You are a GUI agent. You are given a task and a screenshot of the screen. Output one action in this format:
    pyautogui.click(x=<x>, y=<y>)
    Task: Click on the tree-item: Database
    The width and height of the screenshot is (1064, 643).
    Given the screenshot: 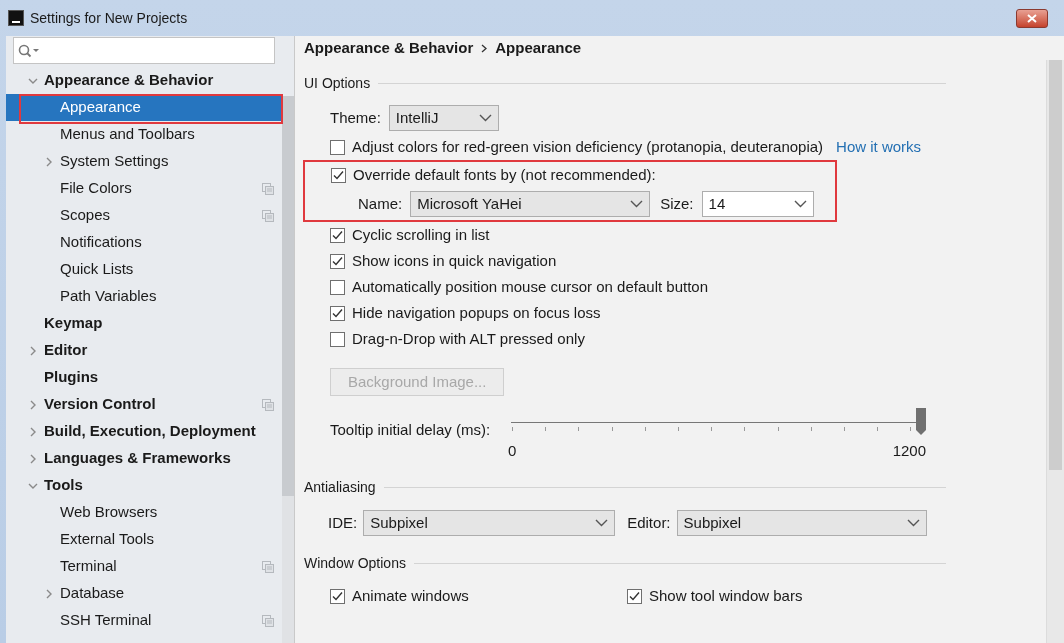 What is the action you would take?
    pyautogui.click(x=144, y=593)
    